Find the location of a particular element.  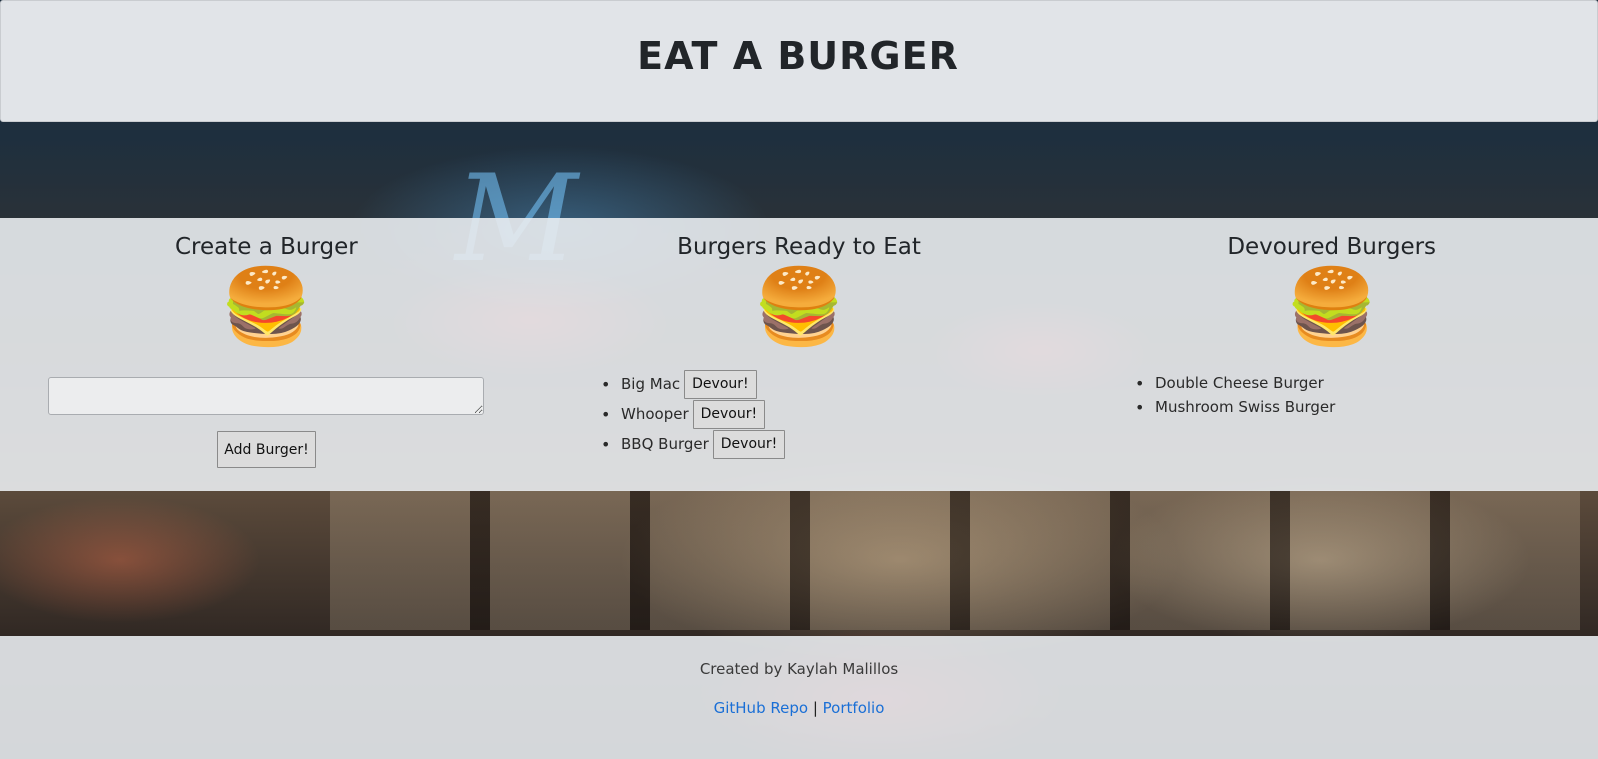

ready-burgers-heading: Burgers Ready to Eat is located at coordinates (799, 247).